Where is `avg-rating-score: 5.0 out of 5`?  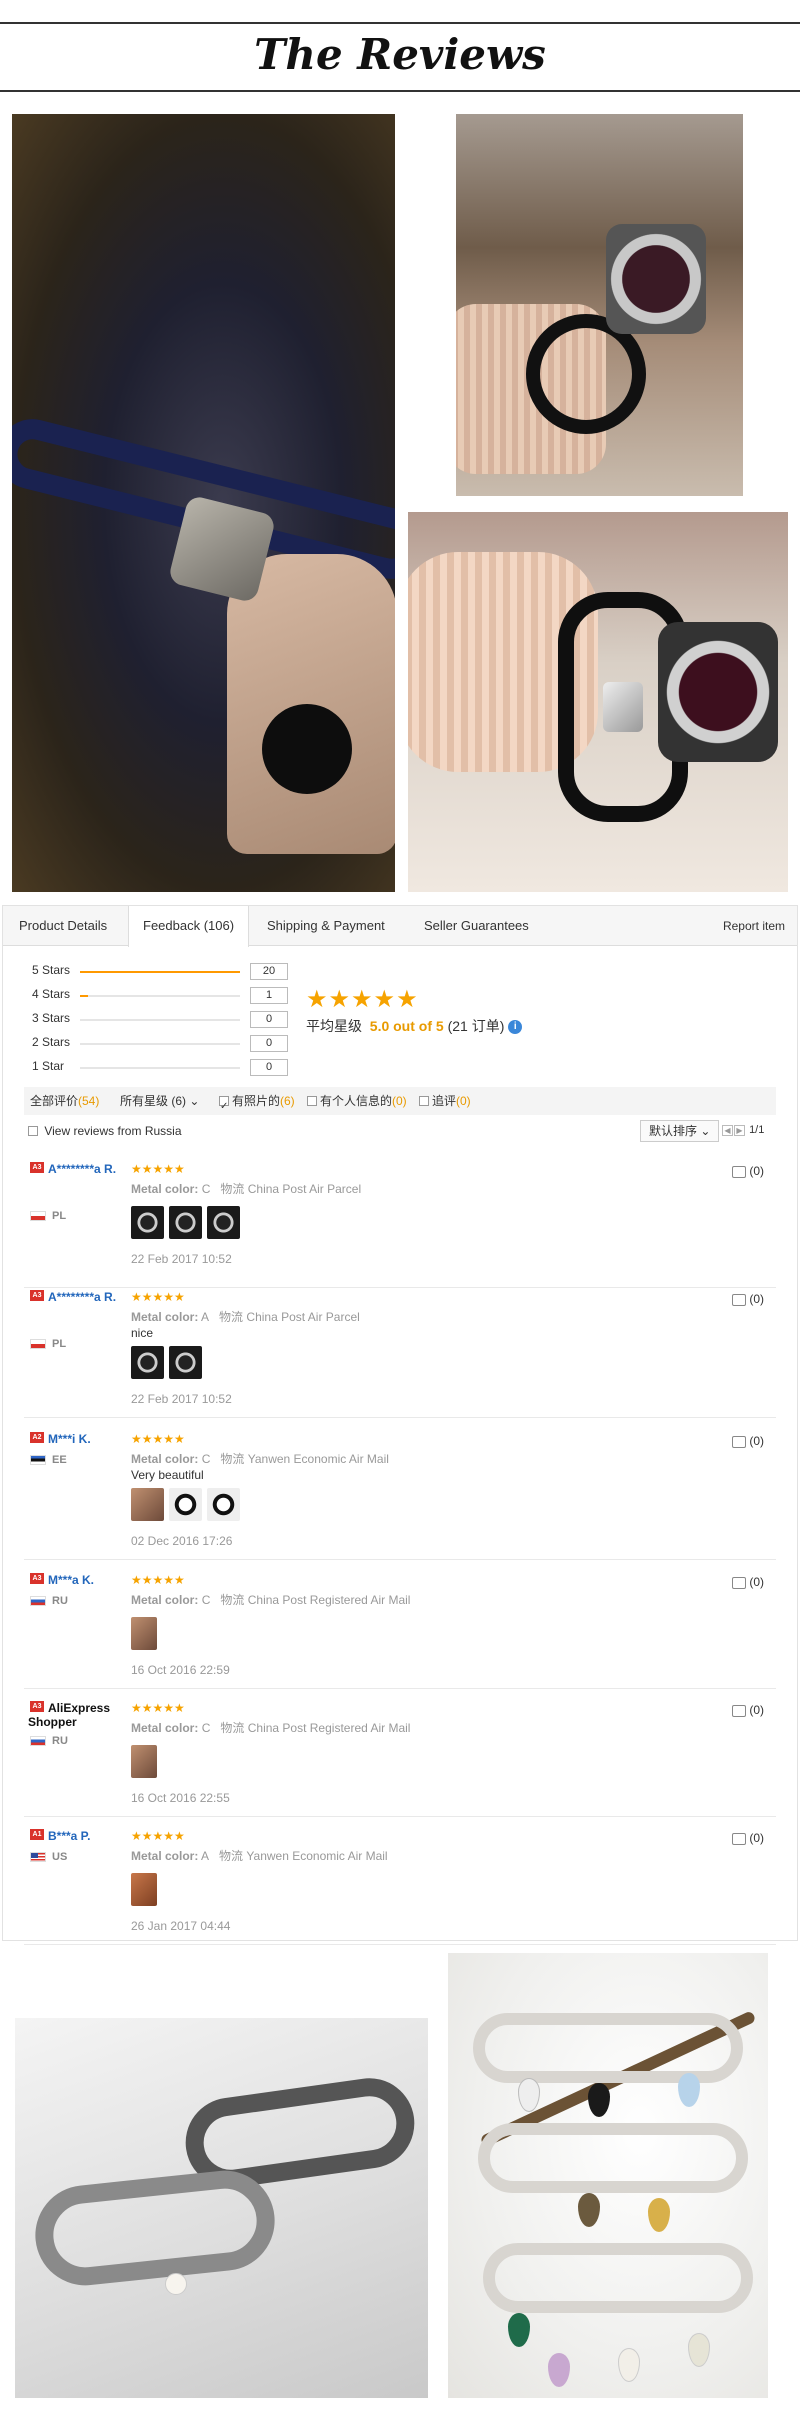 avg-rating-score: 5.0 out of 5 is located at coordinates (406, 1026).